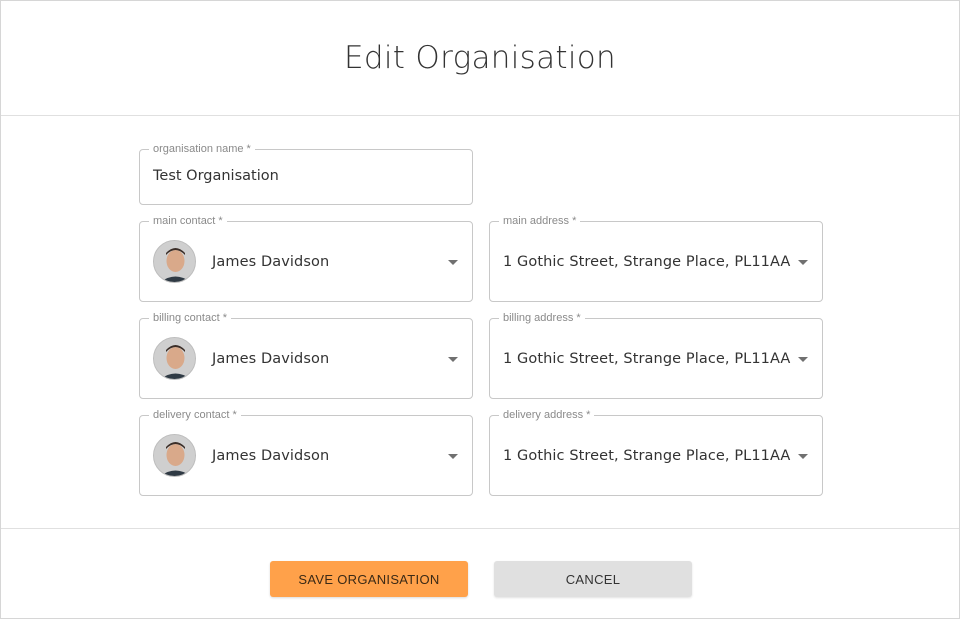  I want to click on main-address-value: 1 Gothic Street, Strange Place, PL11AA, so click(647, 261).